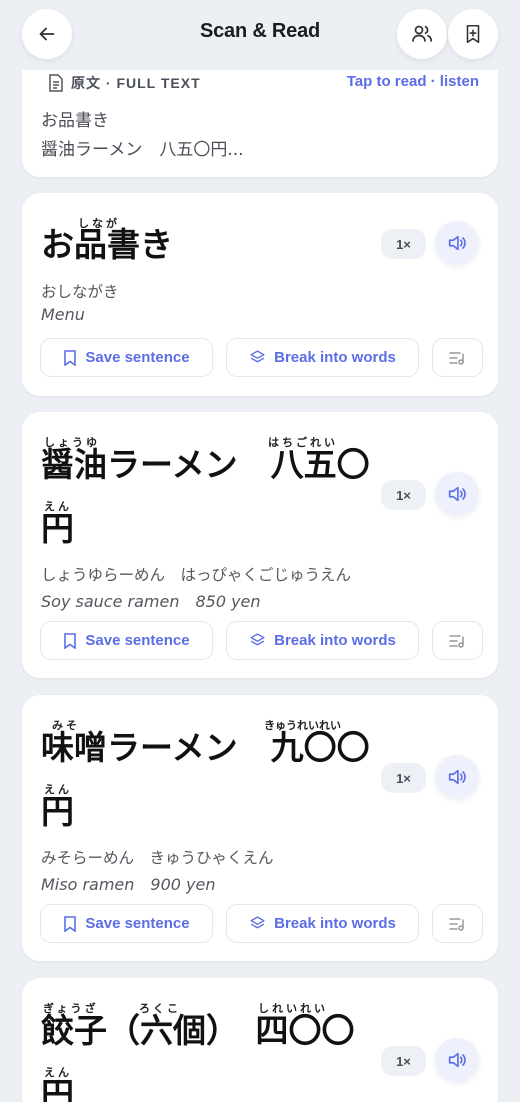 This screenshot has width=520, height=1102. I want to click on bookmark-add-icon, so click(473, 34).